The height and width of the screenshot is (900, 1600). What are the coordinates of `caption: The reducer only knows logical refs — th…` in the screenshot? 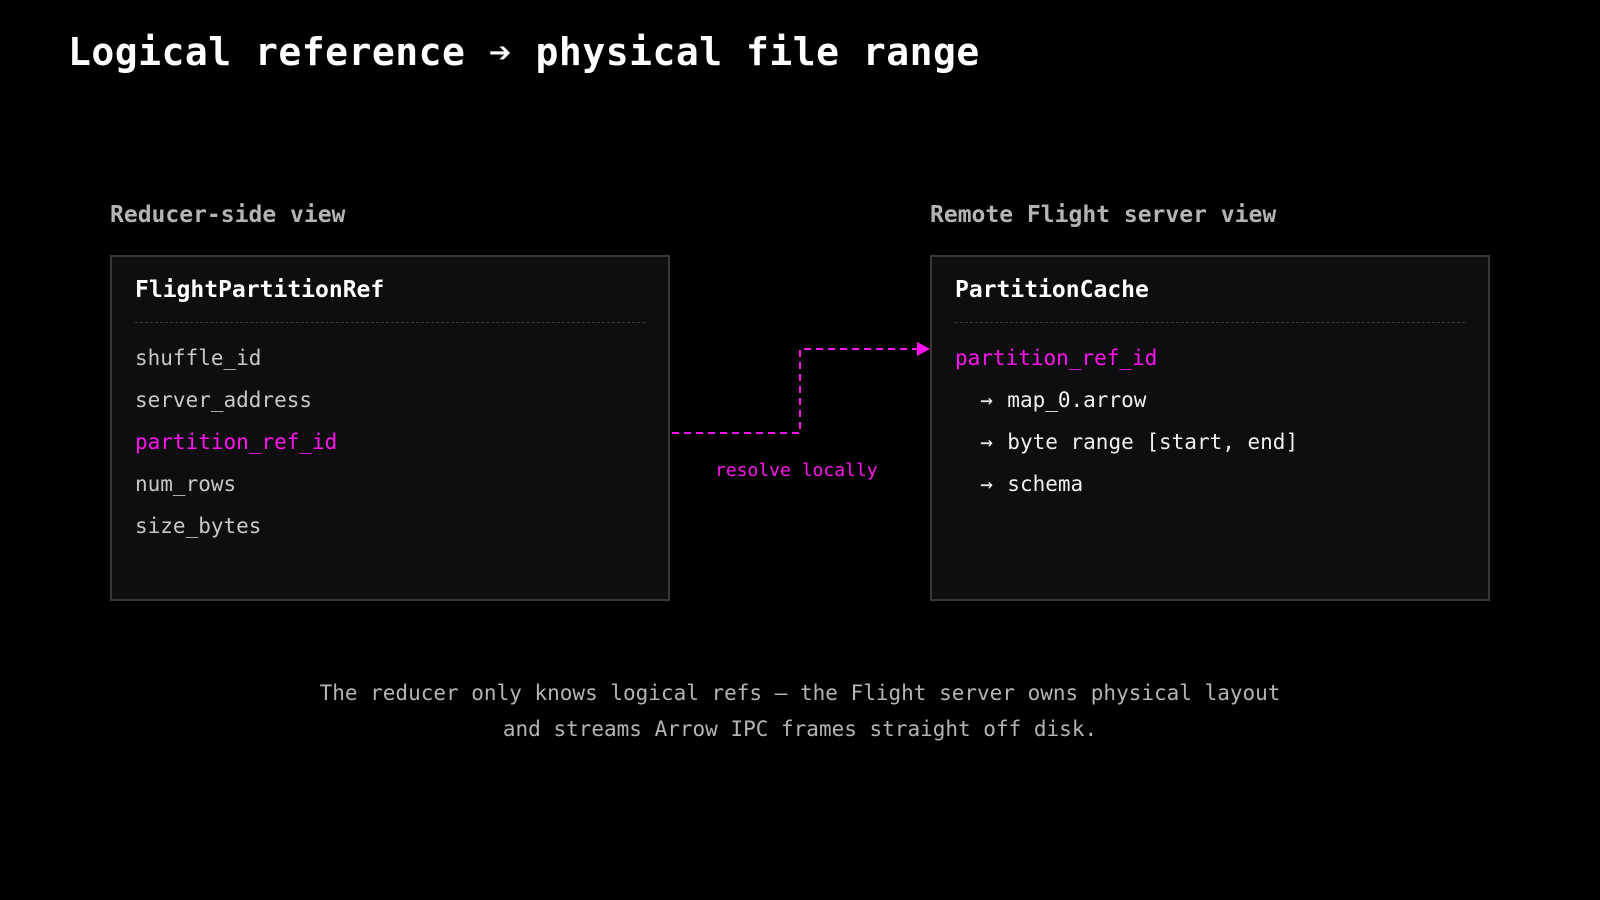 It's located at (800, 711).